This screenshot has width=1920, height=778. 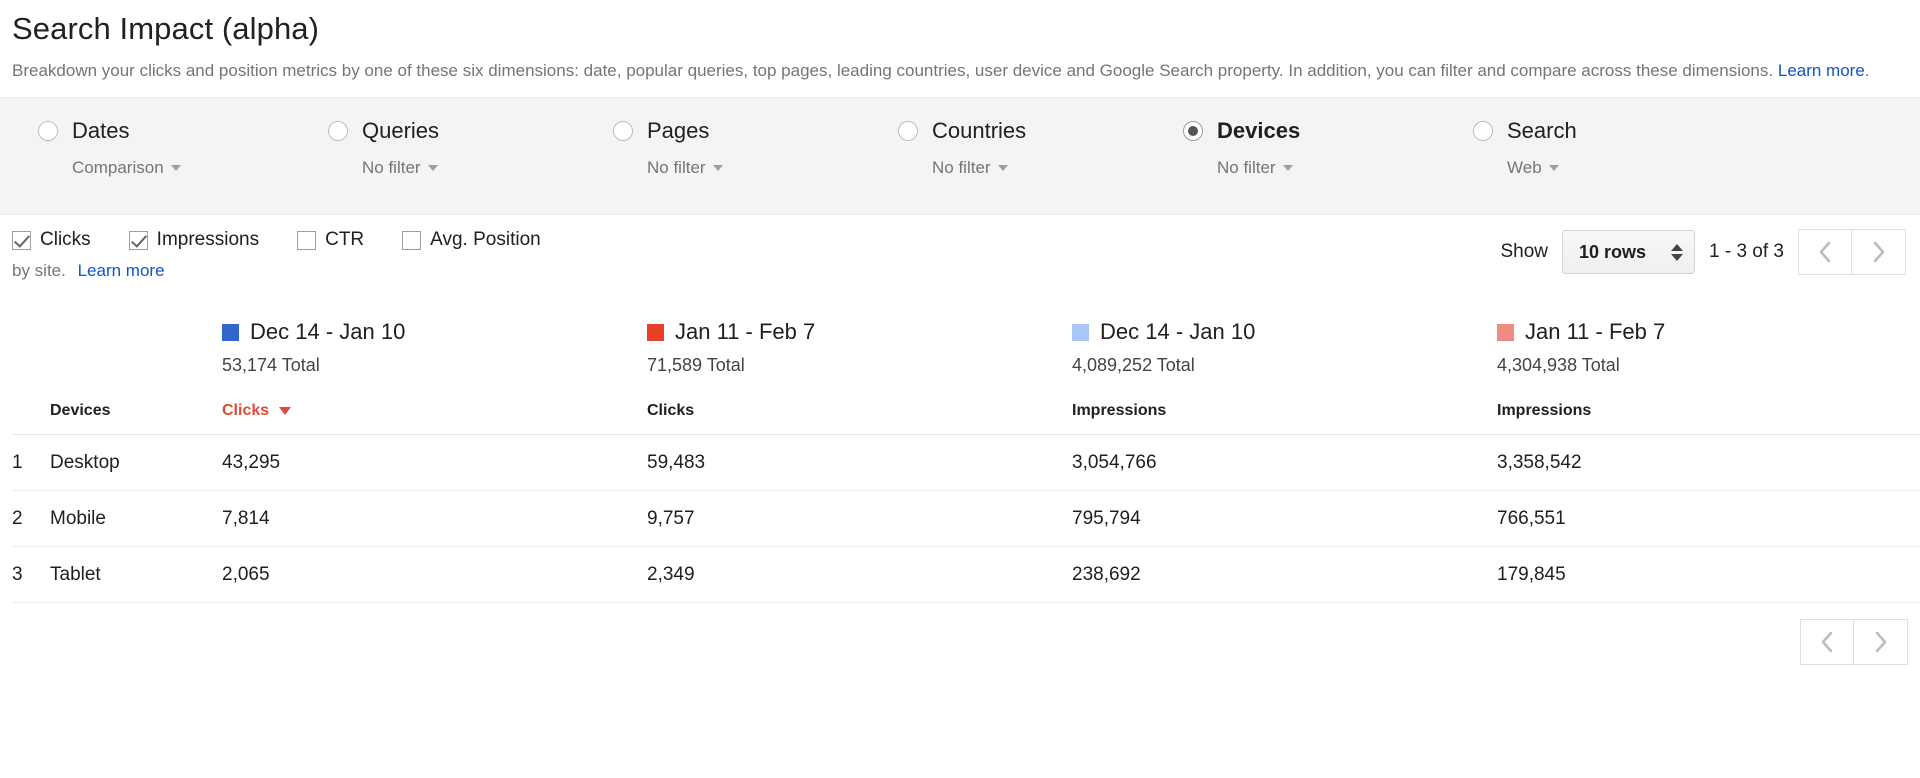 I want to click on row-impressions-current: 179,845, so click(x=1708, y=575).